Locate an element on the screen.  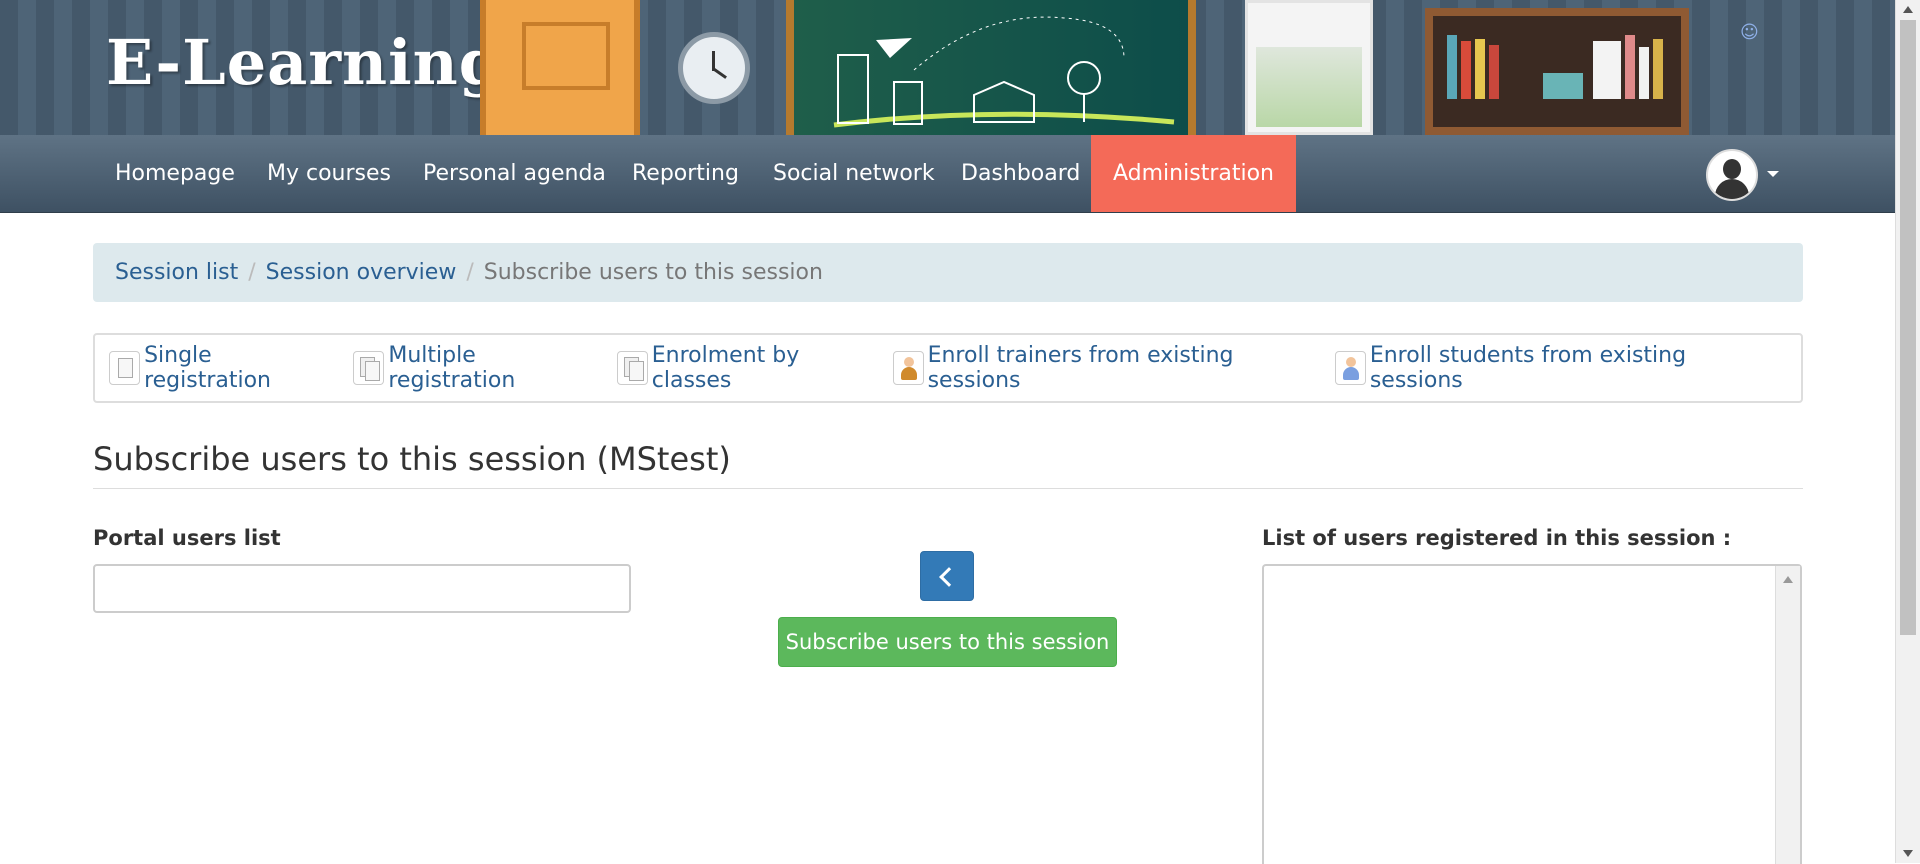
page-scrollbar is located at coordinates (1907, 431).